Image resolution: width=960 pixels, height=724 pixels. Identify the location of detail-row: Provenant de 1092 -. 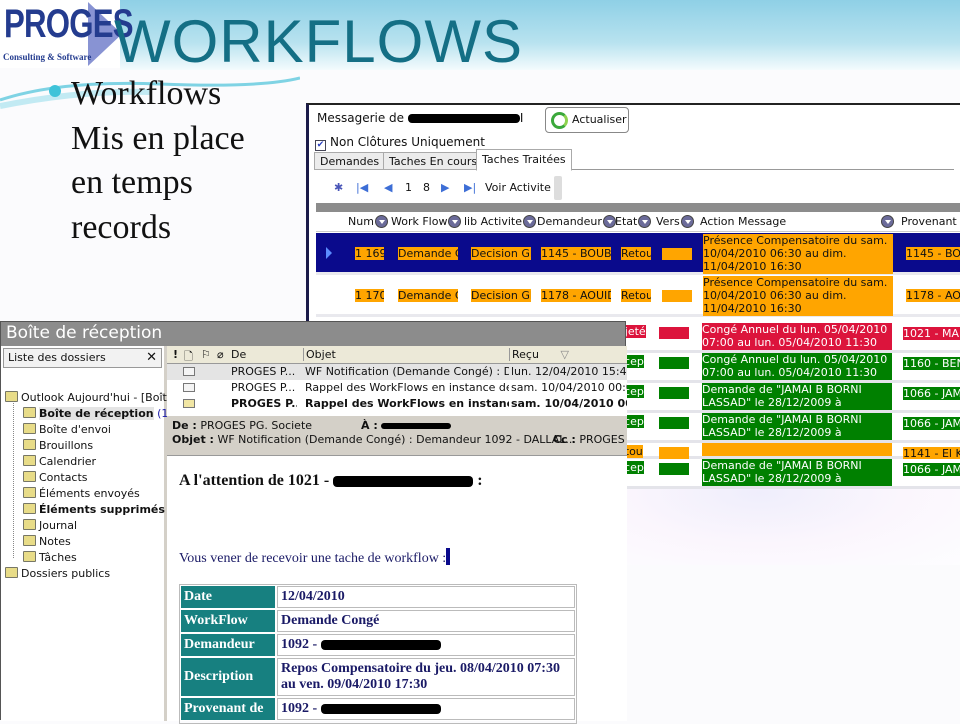
(378, 709).